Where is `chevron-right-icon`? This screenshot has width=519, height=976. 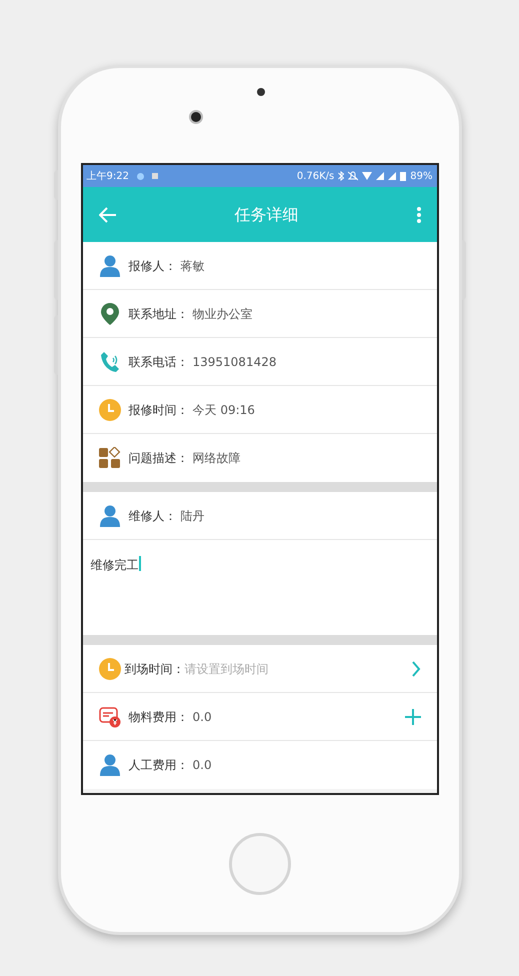 chevron-right-icon is located at coordinates (415, 668).